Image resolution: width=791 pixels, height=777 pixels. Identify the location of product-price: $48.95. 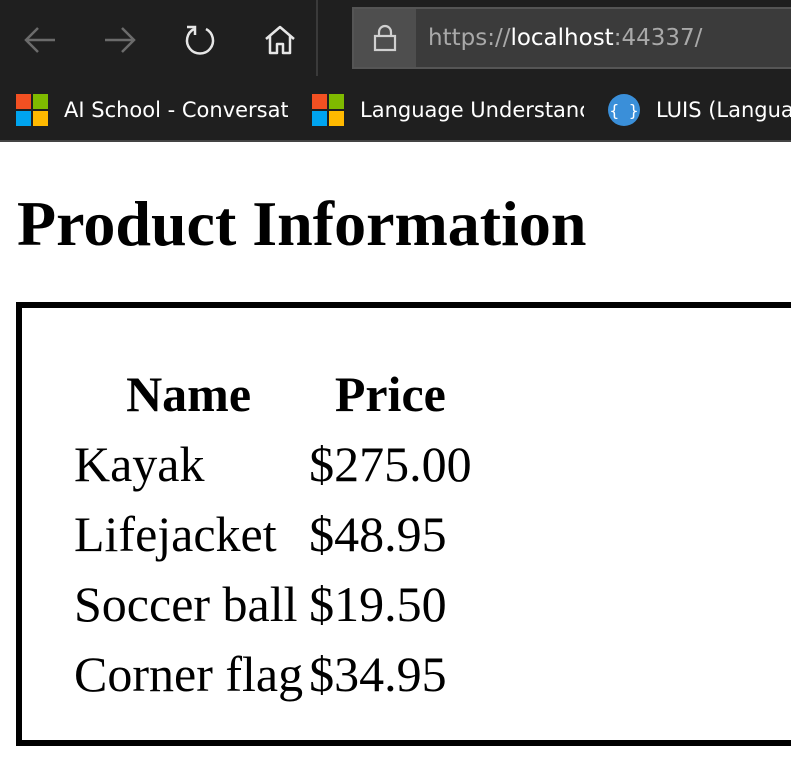
(378, 534).